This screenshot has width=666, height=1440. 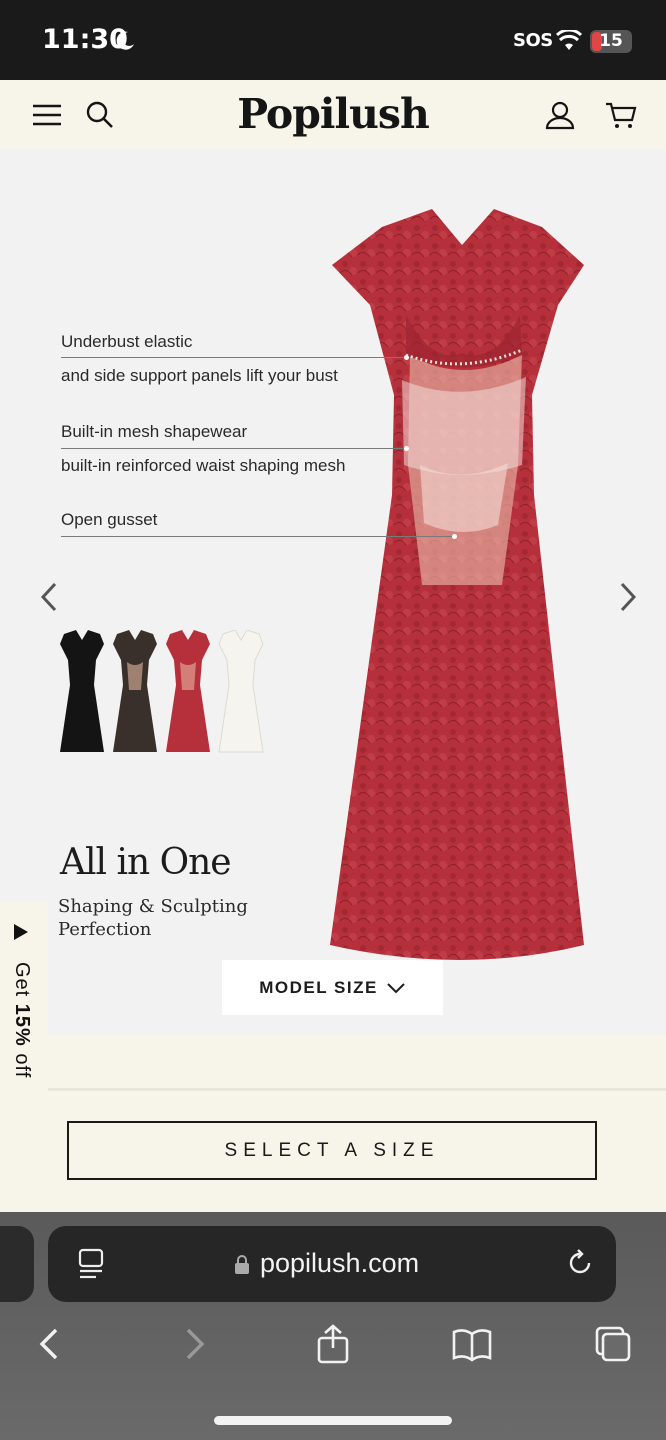 I want to click on model-size-button: MODEL SIZE, so click(x=332, y=987).